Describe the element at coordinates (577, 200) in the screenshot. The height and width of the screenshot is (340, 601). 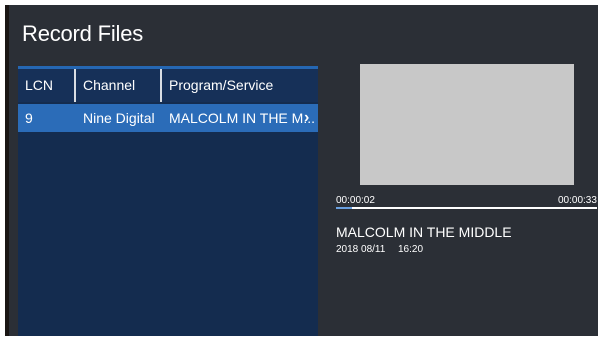
I see `playback-time-total: 00:00:33` at that location.